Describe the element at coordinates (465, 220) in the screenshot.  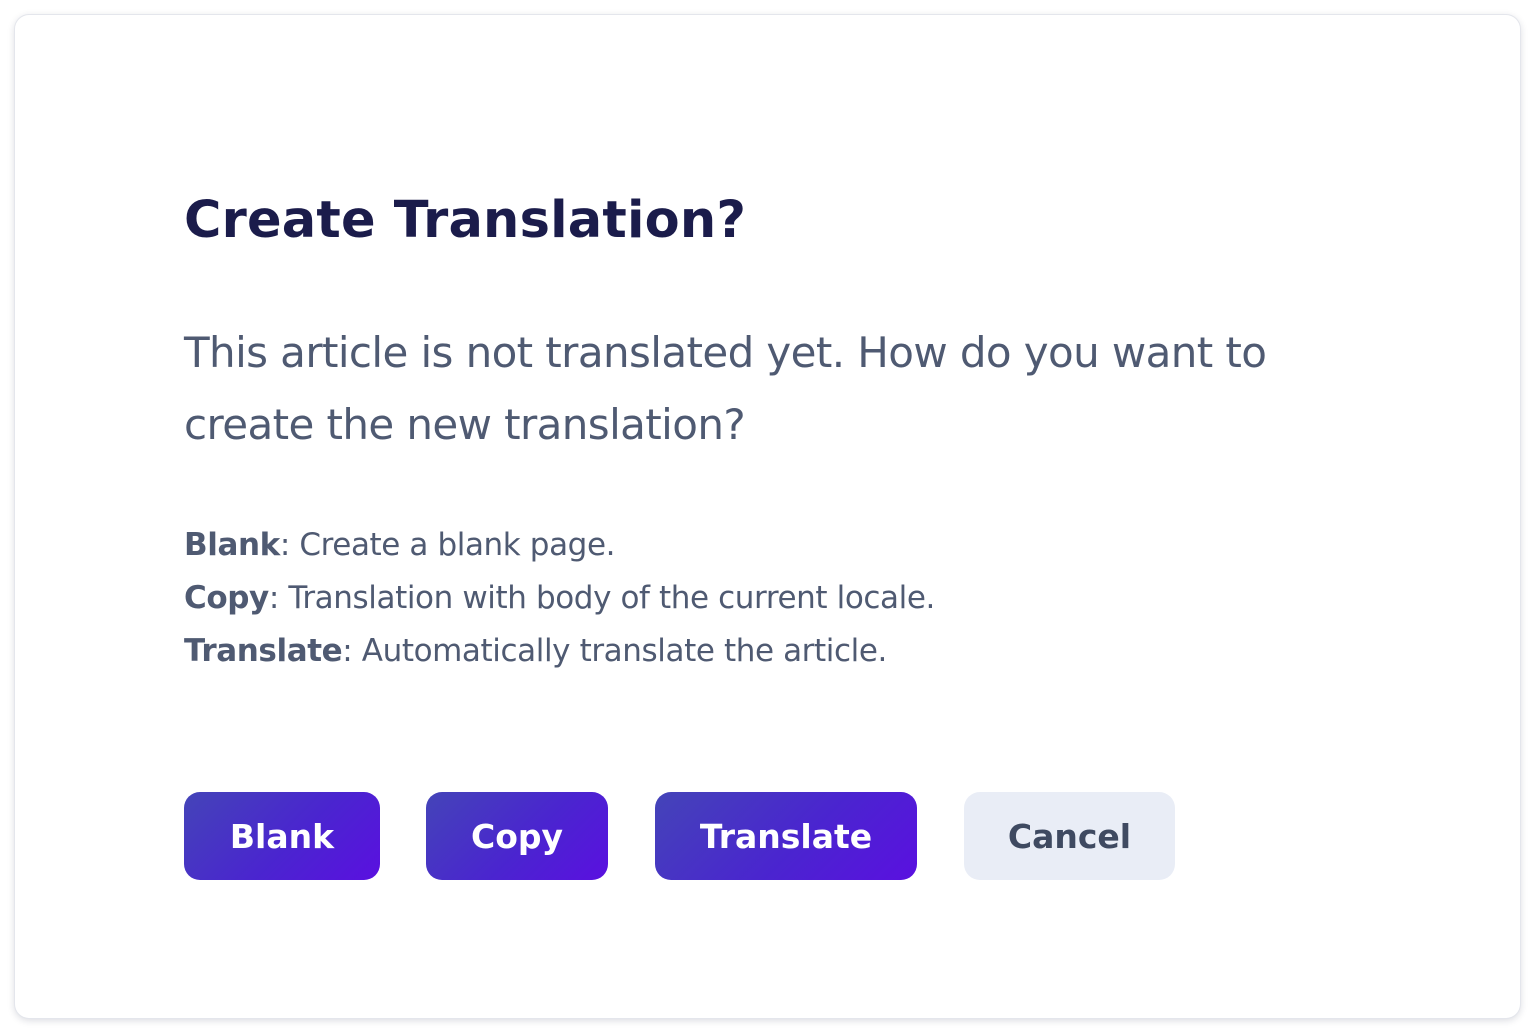
I see `dialog-title: Create Translation?` at that location.